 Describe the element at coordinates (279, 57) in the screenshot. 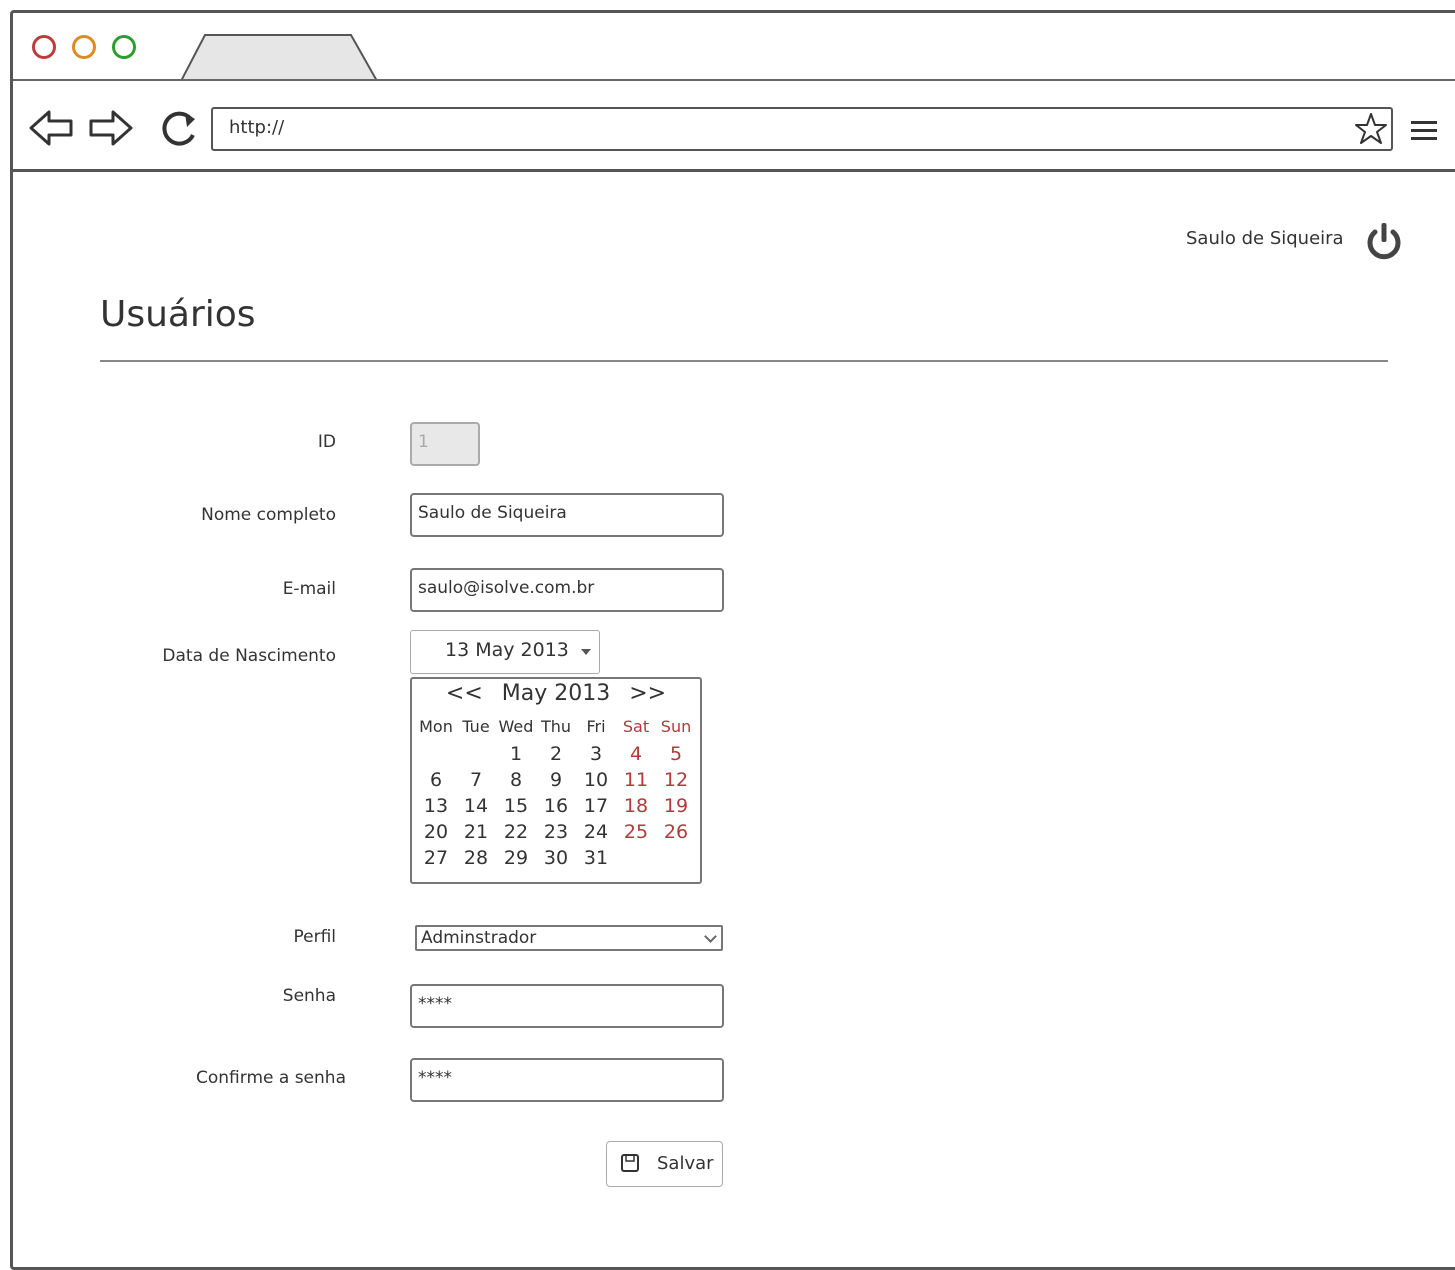

I see `browser-tab` at that location.